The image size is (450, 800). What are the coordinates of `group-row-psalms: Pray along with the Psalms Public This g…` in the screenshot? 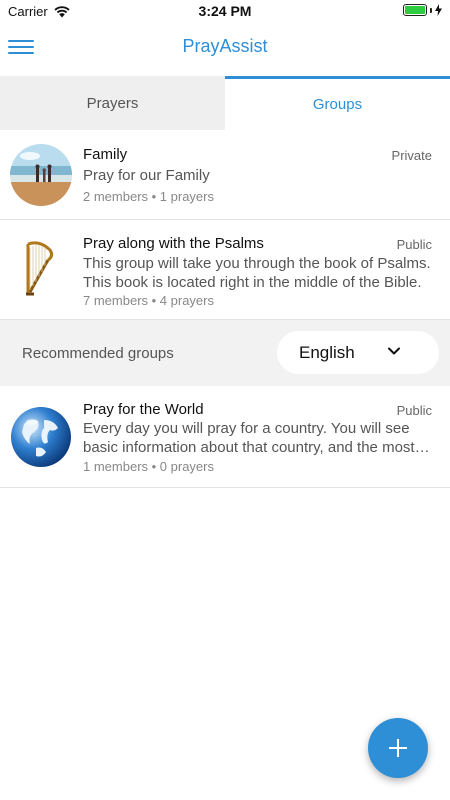 It's located at (225, 270).